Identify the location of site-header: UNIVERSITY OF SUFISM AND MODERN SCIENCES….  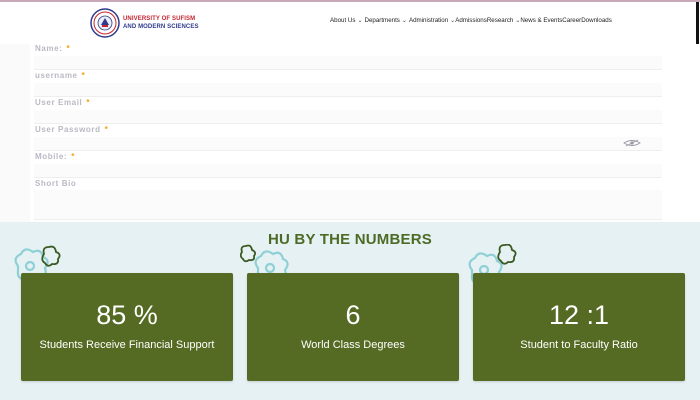
(350, 23).